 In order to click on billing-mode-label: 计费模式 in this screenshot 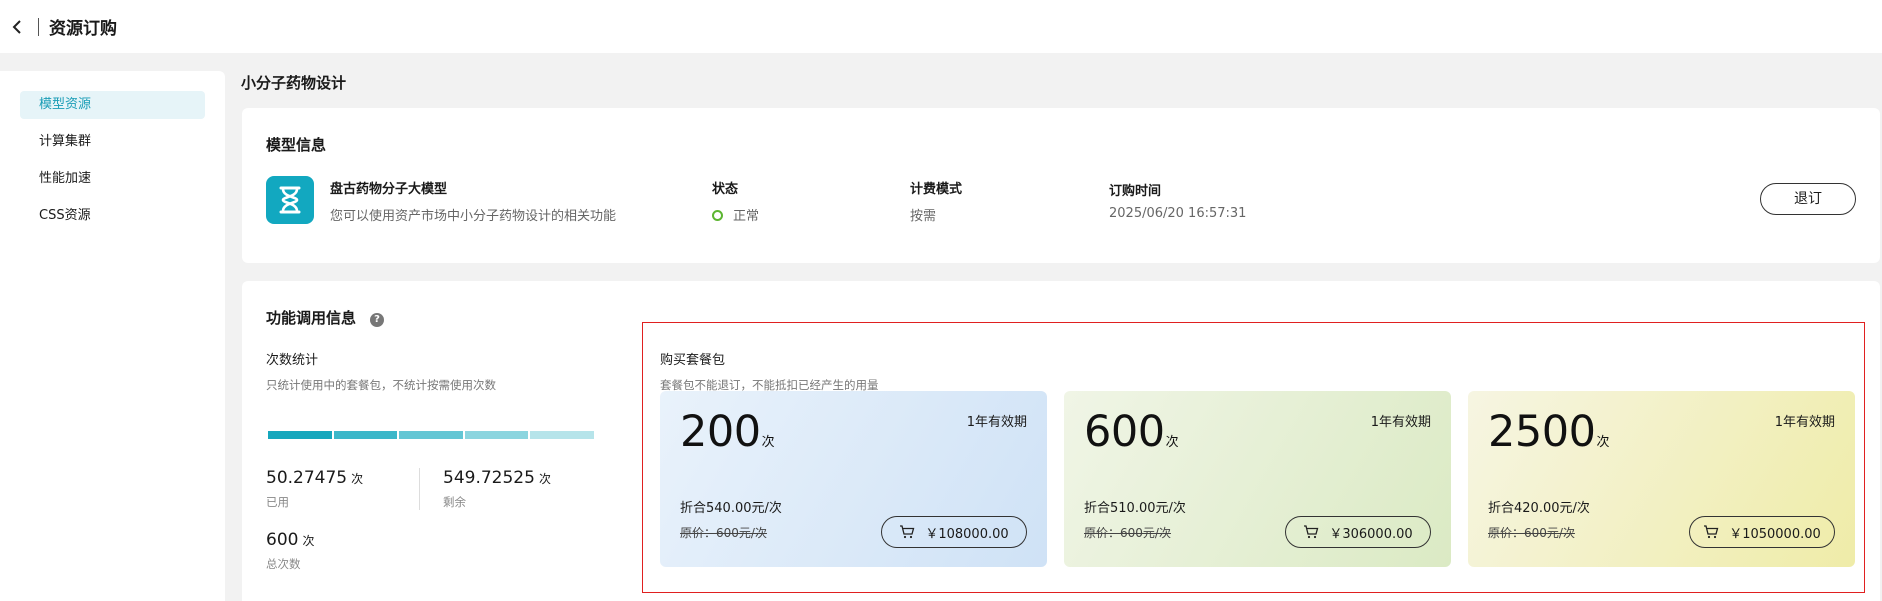, I will do `click(936, 189)`.